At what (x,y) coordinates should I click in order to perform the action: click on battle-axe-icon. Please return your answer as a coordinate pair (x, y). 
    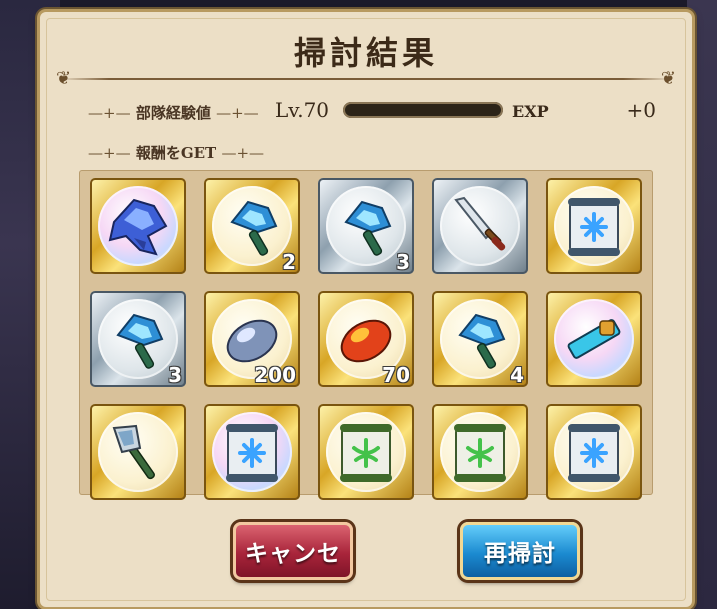
    Looking at the image, I should click on (133, 452).